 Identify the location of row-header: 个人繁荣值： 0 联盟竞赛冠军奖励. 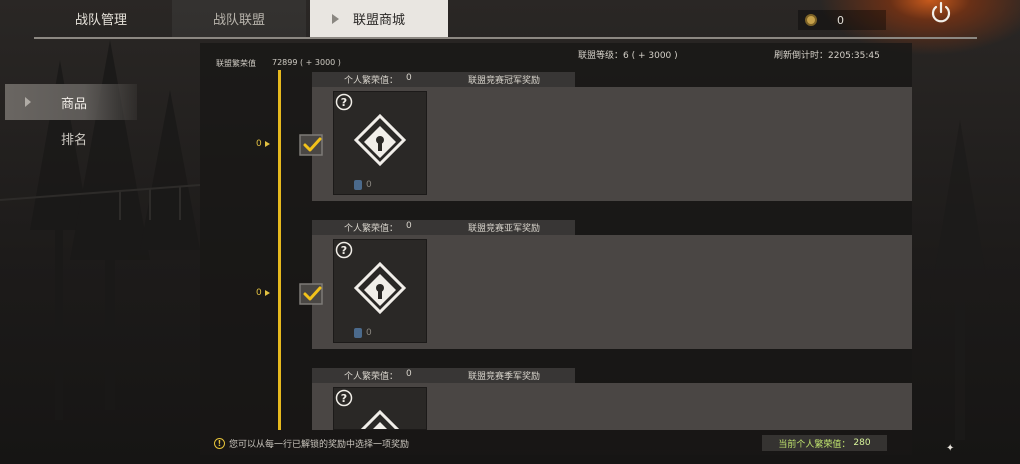
(443, 79).